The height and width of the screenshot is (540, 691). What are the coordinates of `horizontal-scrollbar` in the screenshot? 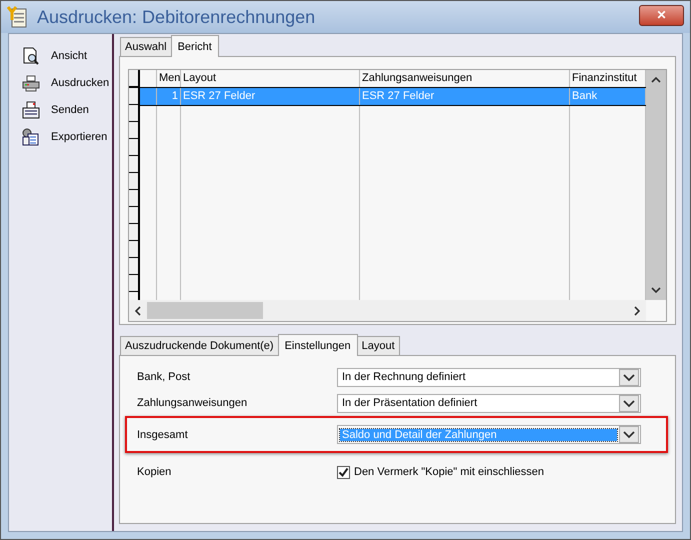 It's located at (387, 310).